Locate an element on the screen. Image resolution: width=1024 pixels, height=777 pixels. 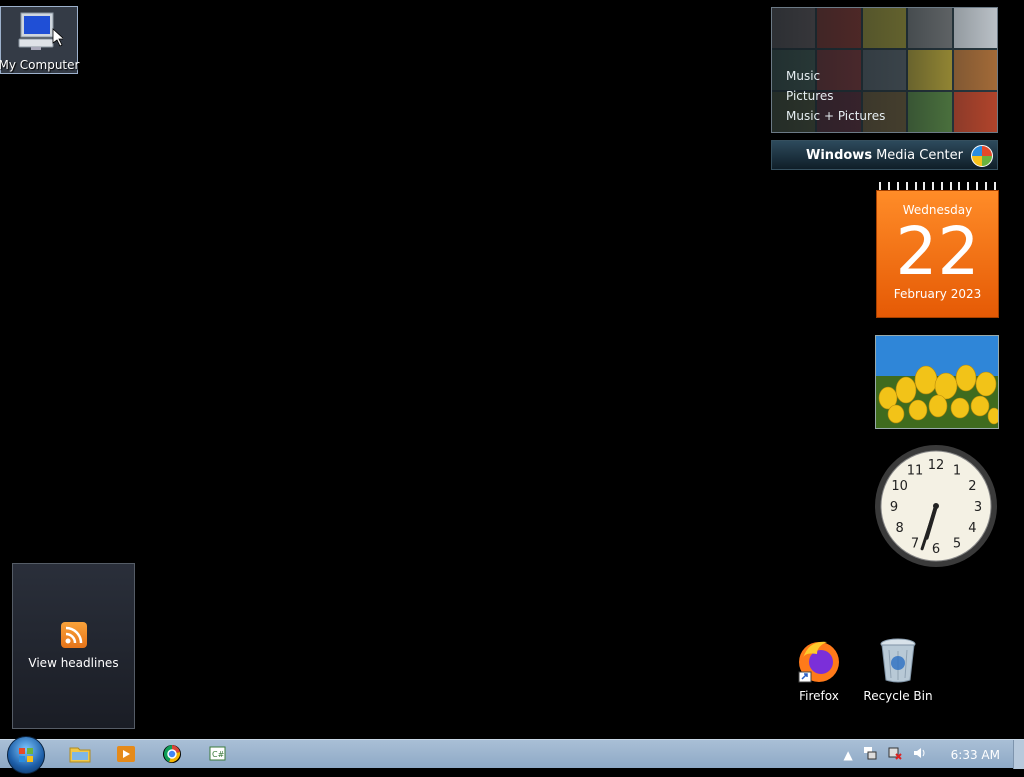
tray-clock-time: 6:33 AM is located at coordinates (975, 755).